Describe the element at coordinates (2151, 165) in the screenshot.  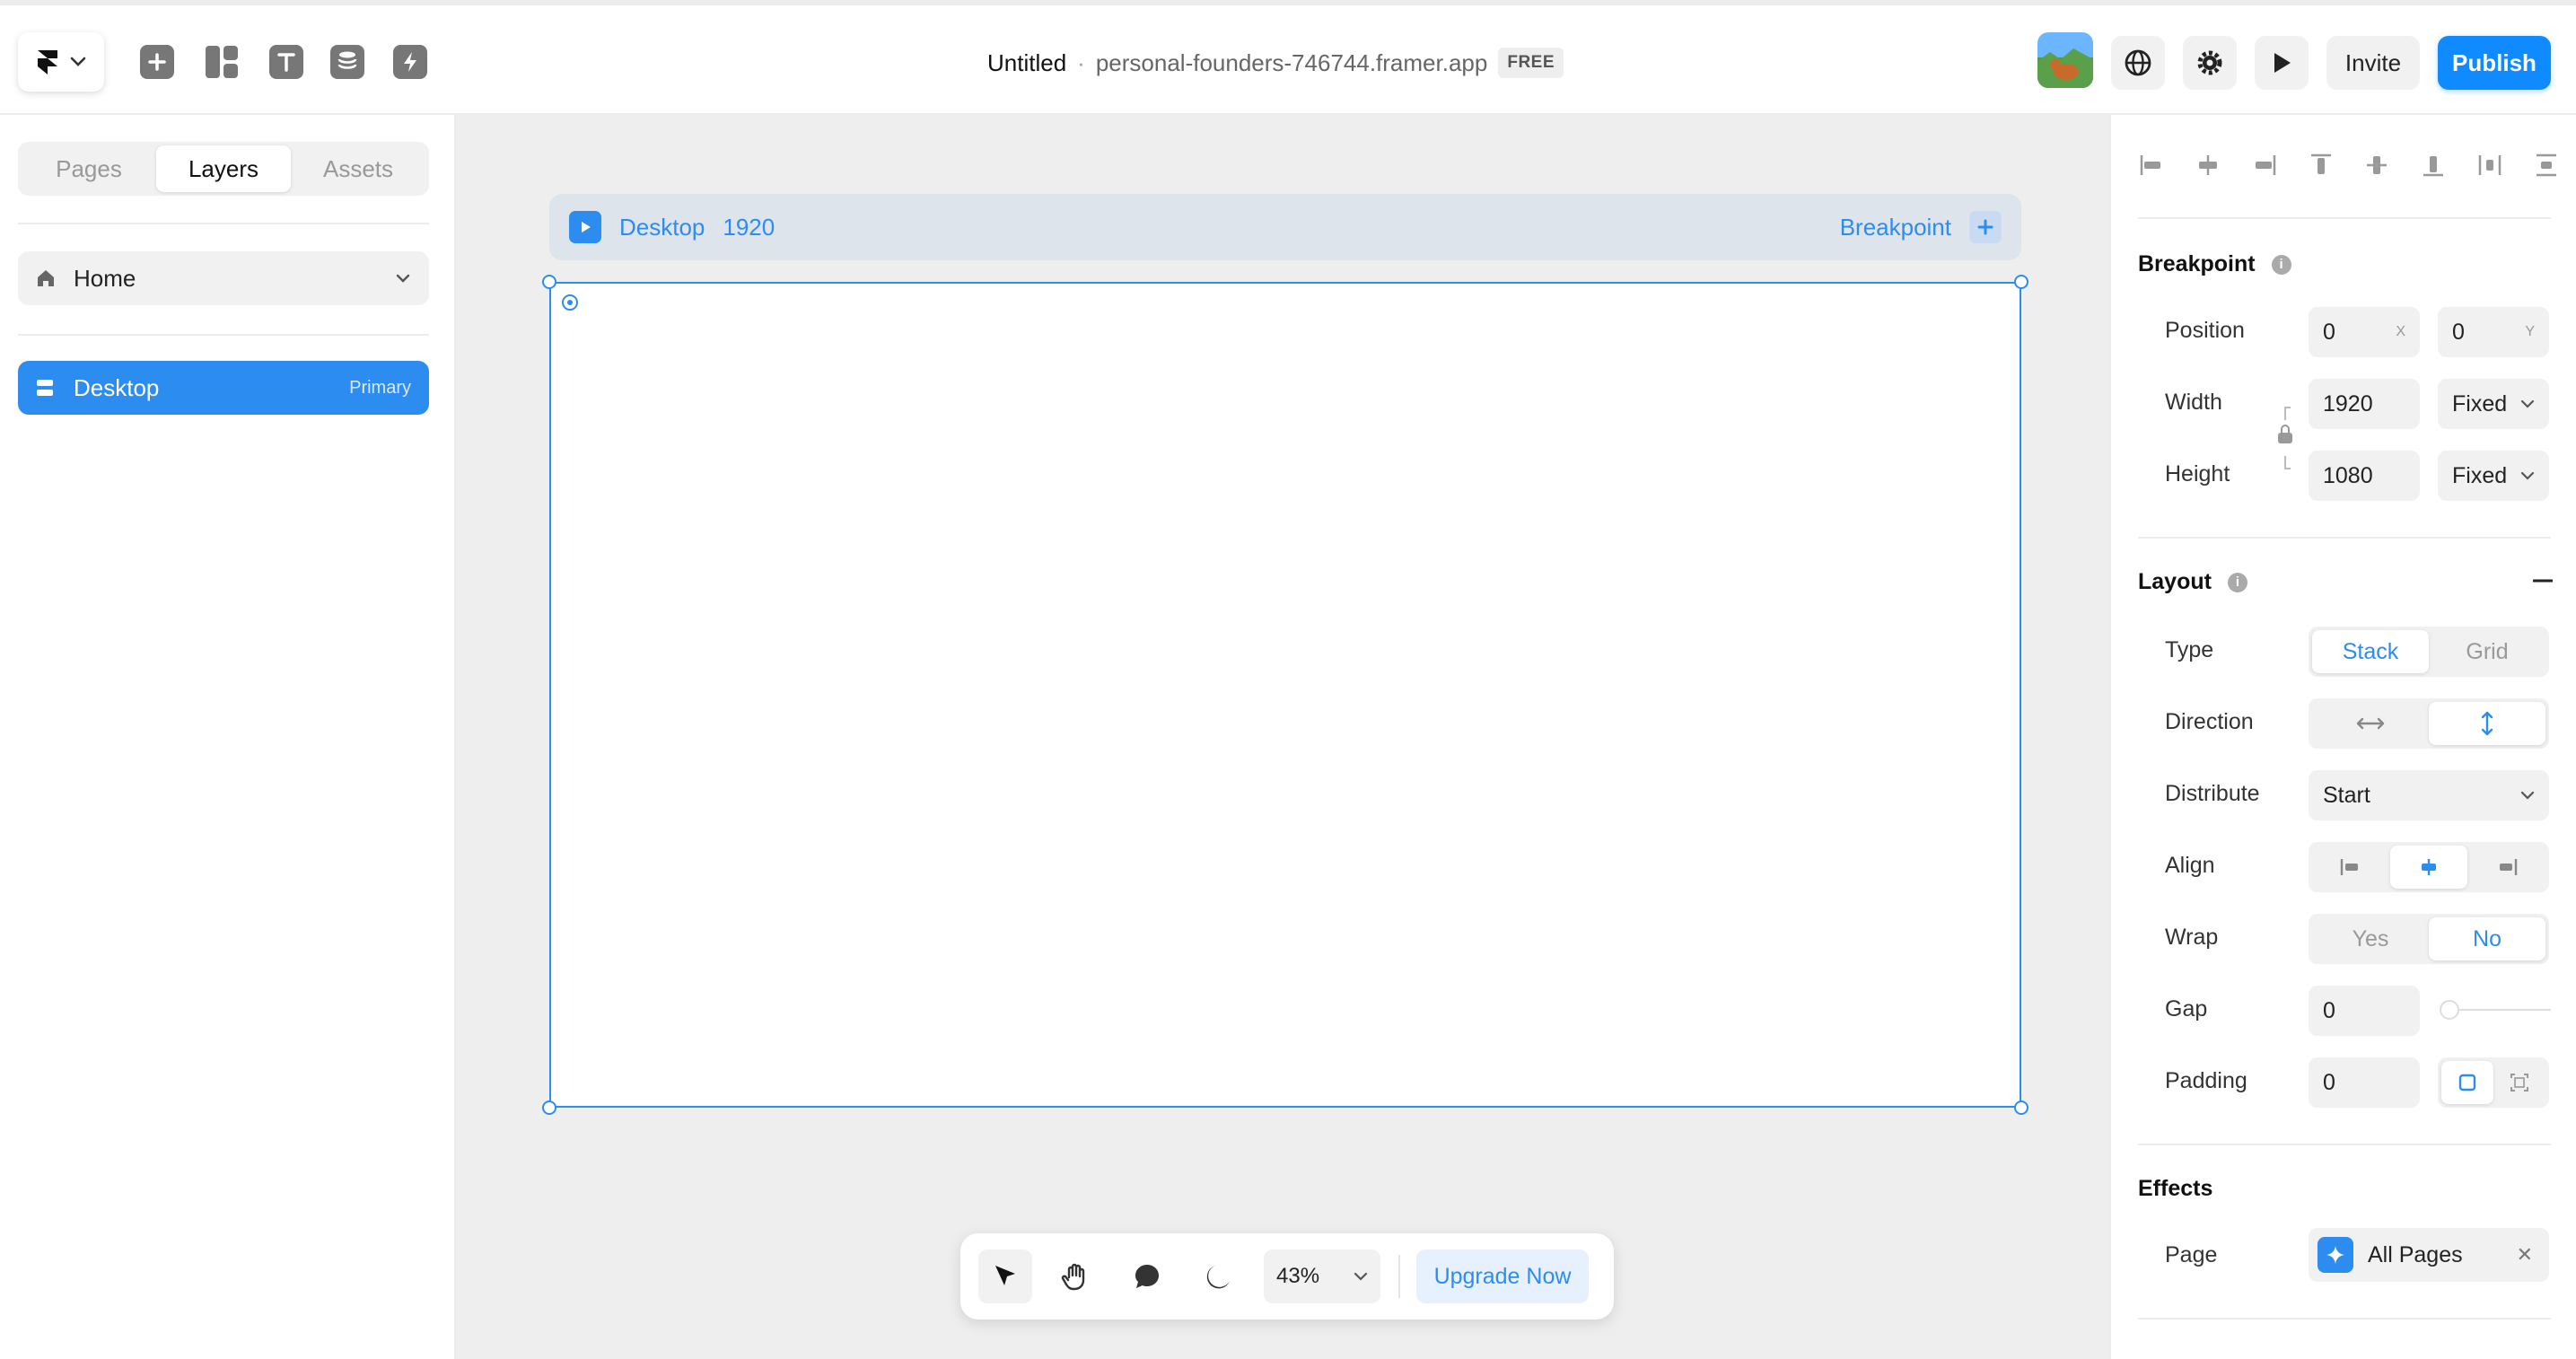
I see `align-left-icon` at that location.